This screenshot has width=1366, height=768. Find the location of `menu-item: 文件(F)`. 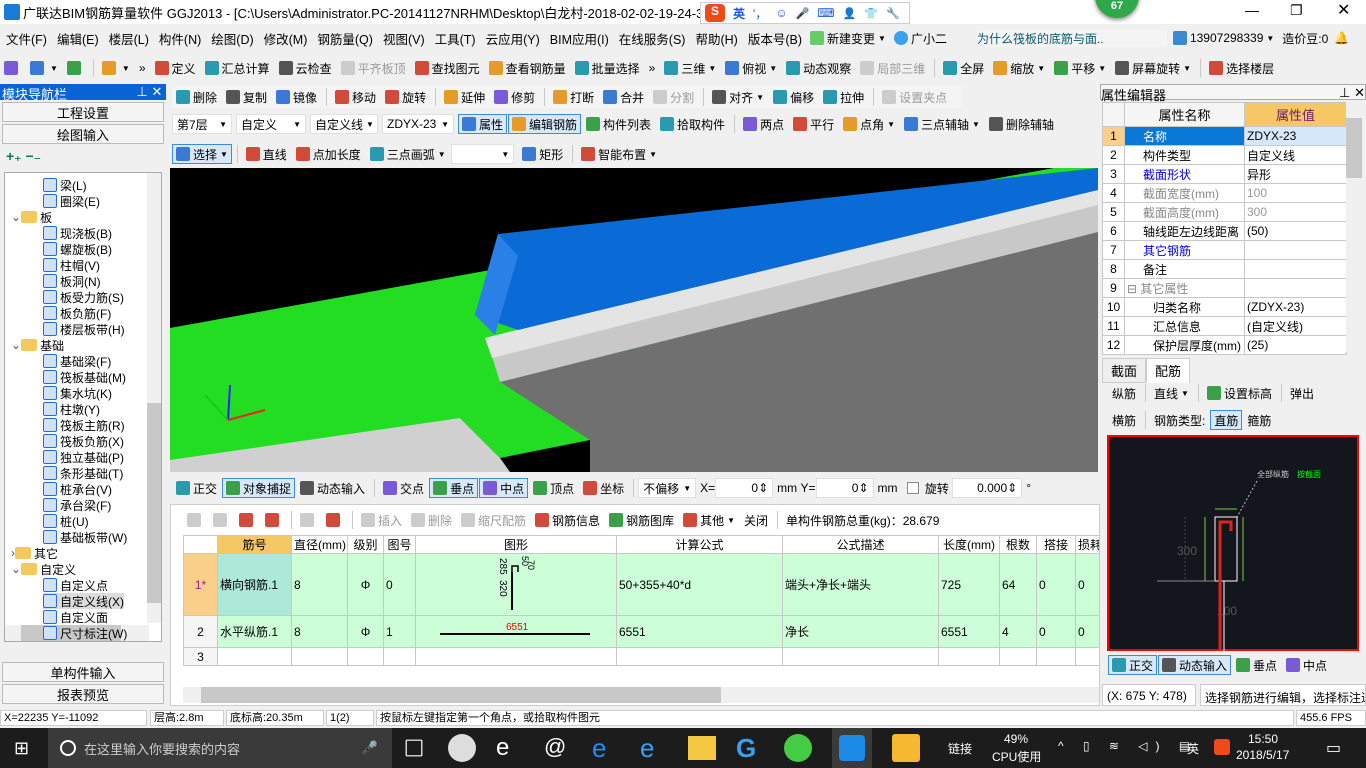

menu-item: 文件(F) is located at coordinates (26, 38).